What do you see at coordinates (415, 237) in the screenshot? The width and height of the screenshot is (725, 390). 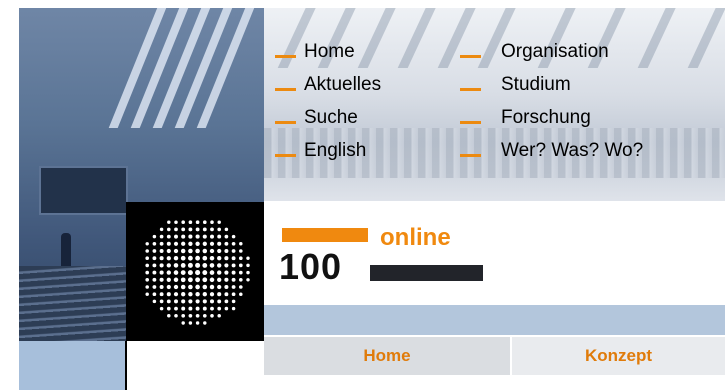 I see `brand-online-label: online` at bounding box center [415, 237].